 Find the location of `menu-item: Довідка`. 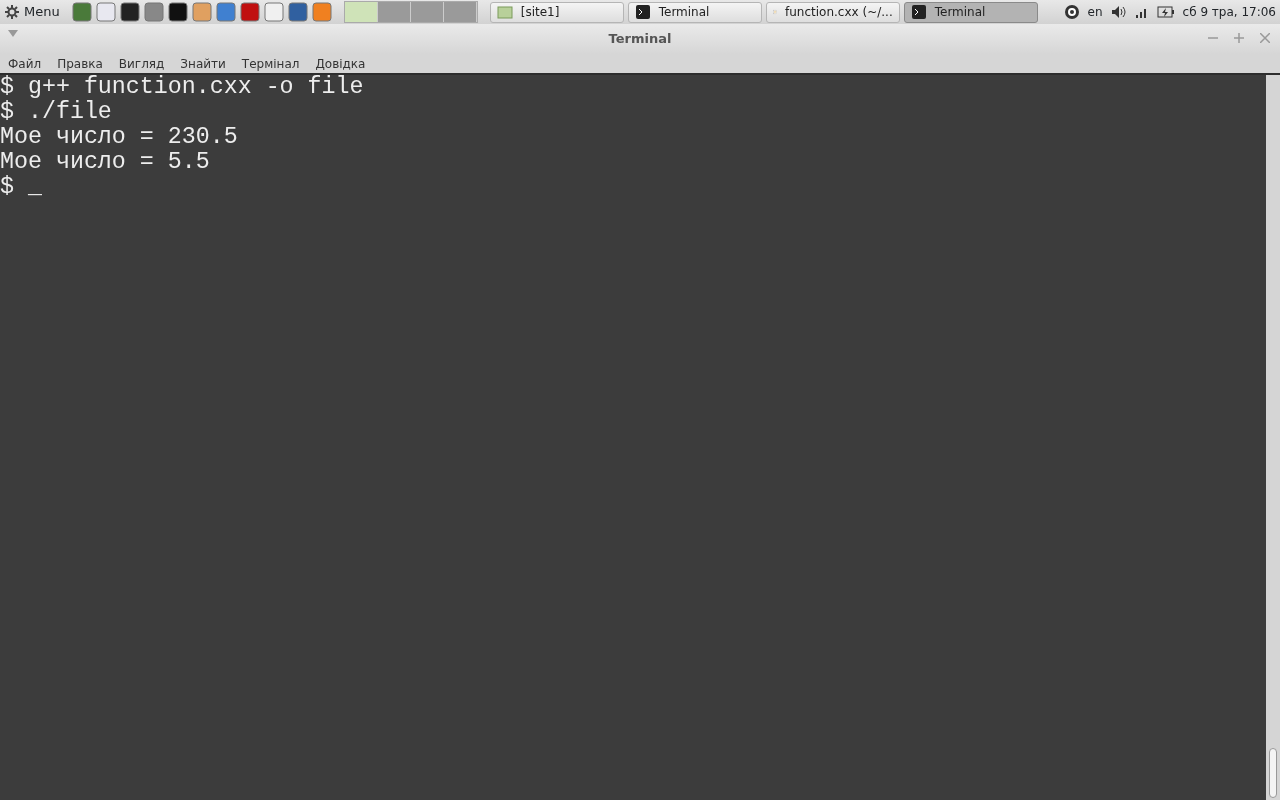

menu-item: Довідка is located at coordinates (340, 63).